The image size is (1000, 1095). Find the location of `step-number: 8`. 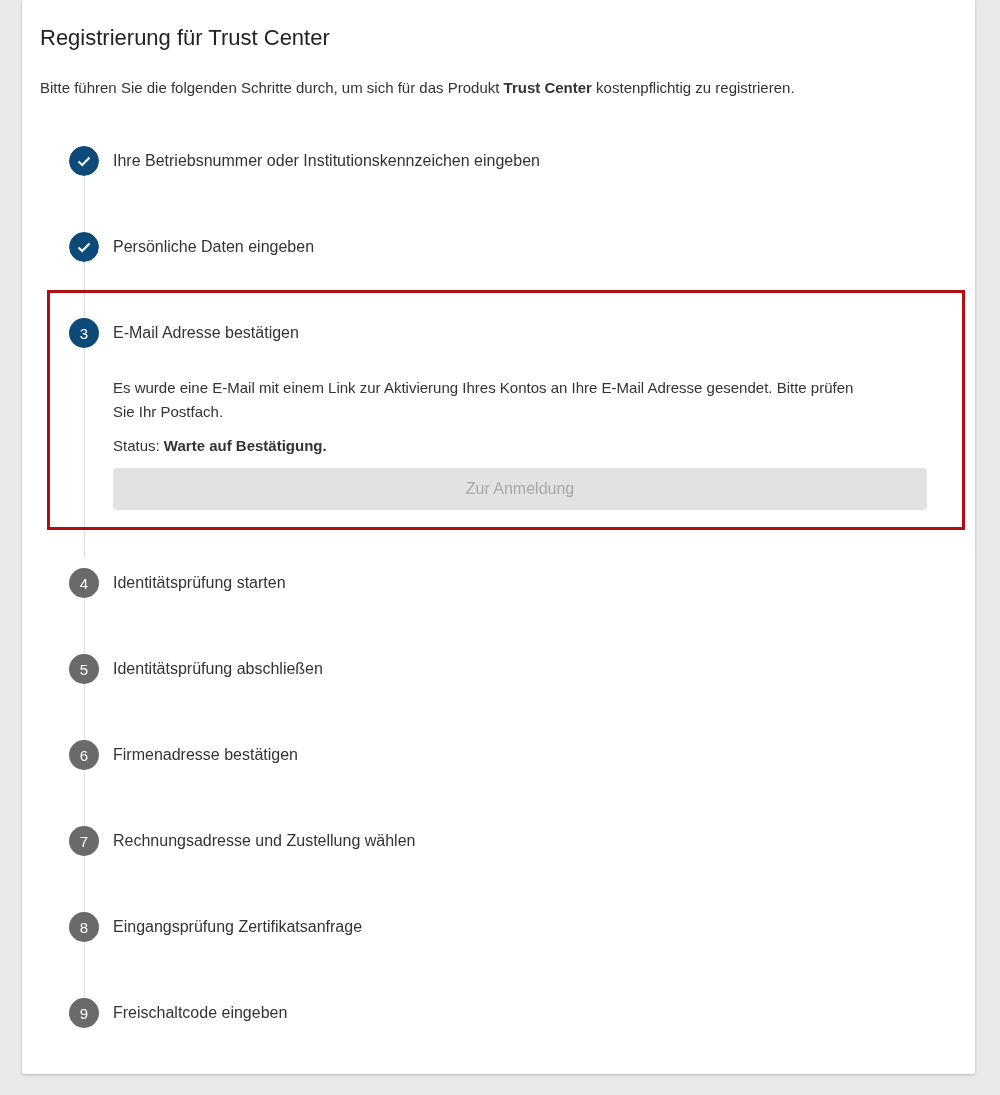

step-number: 8 is located at coordinates (84, 927).